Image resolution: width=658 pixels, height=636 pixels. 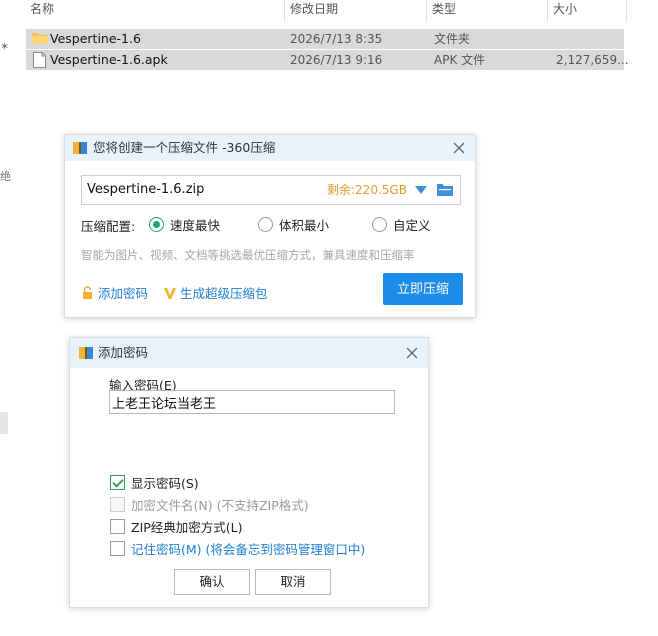 What do you see at coordinates (262, 505) in the screenshot?
I see `checkbox-note: (不支持ZIP格式)` at bounding box center [262, 505].